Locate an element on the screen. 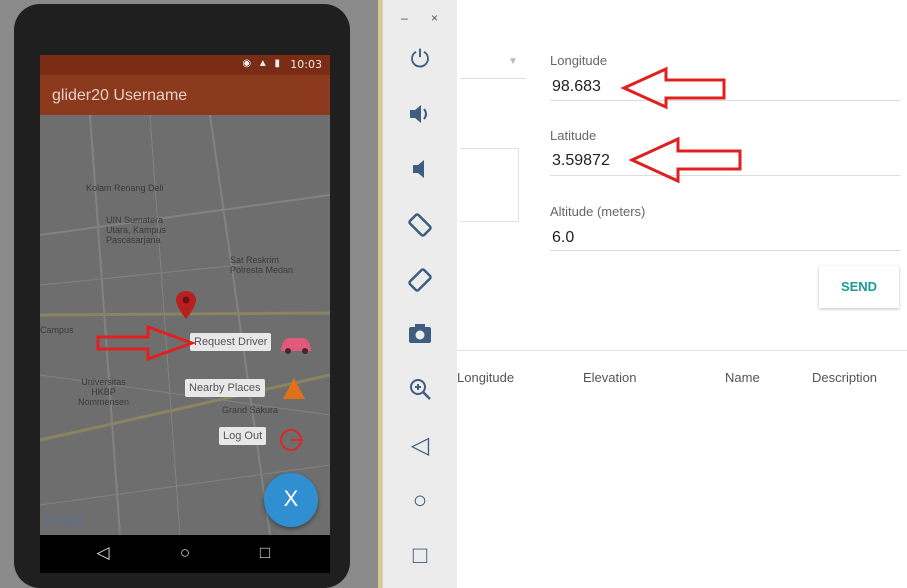 The width and height of the screenshot is (907, 588). window-controls: – × is located at coordinates (424, 18).